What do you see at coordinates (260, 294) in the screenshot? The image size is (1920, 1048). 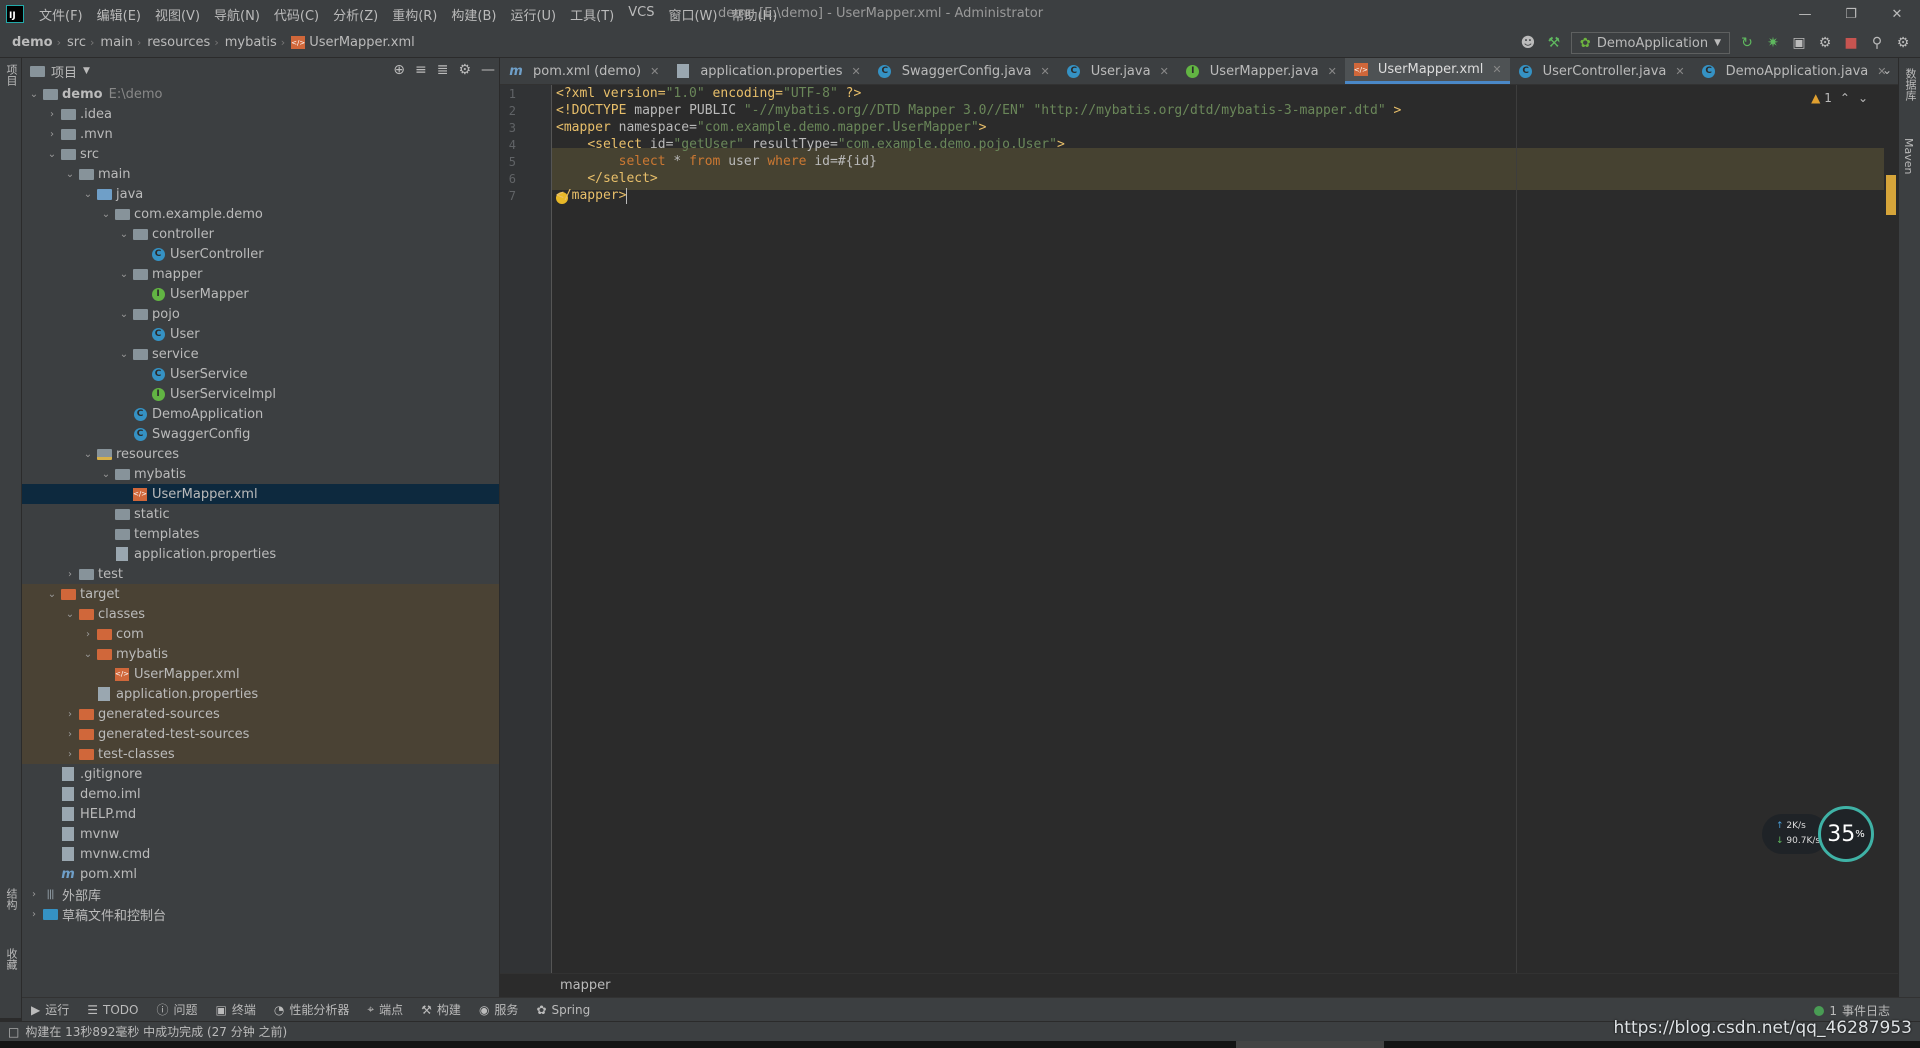 I see `tree-item: I UserMapper` at bounding box center [260, 294].